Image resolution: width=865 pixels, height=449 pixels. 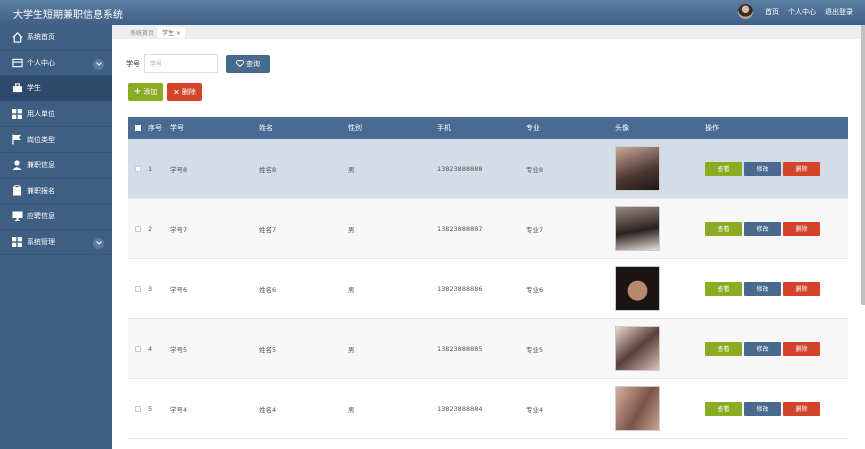 I want to click on table-row: 5 学号4 姓名4 男 13823888884 专业4 查看 修改 删除, so click(x=488, y=409).